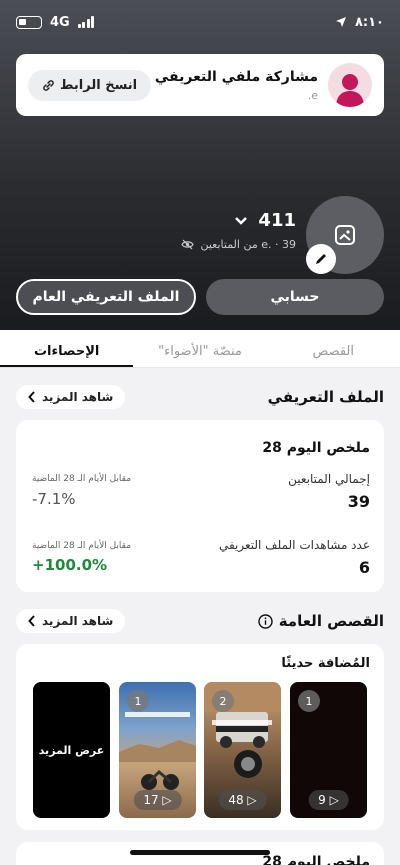 Image resolution: width=400 pixels, height=865 pixels. Describe the element at coordinates (265, 621) in the screenshot. I see `info-icon` at that location.